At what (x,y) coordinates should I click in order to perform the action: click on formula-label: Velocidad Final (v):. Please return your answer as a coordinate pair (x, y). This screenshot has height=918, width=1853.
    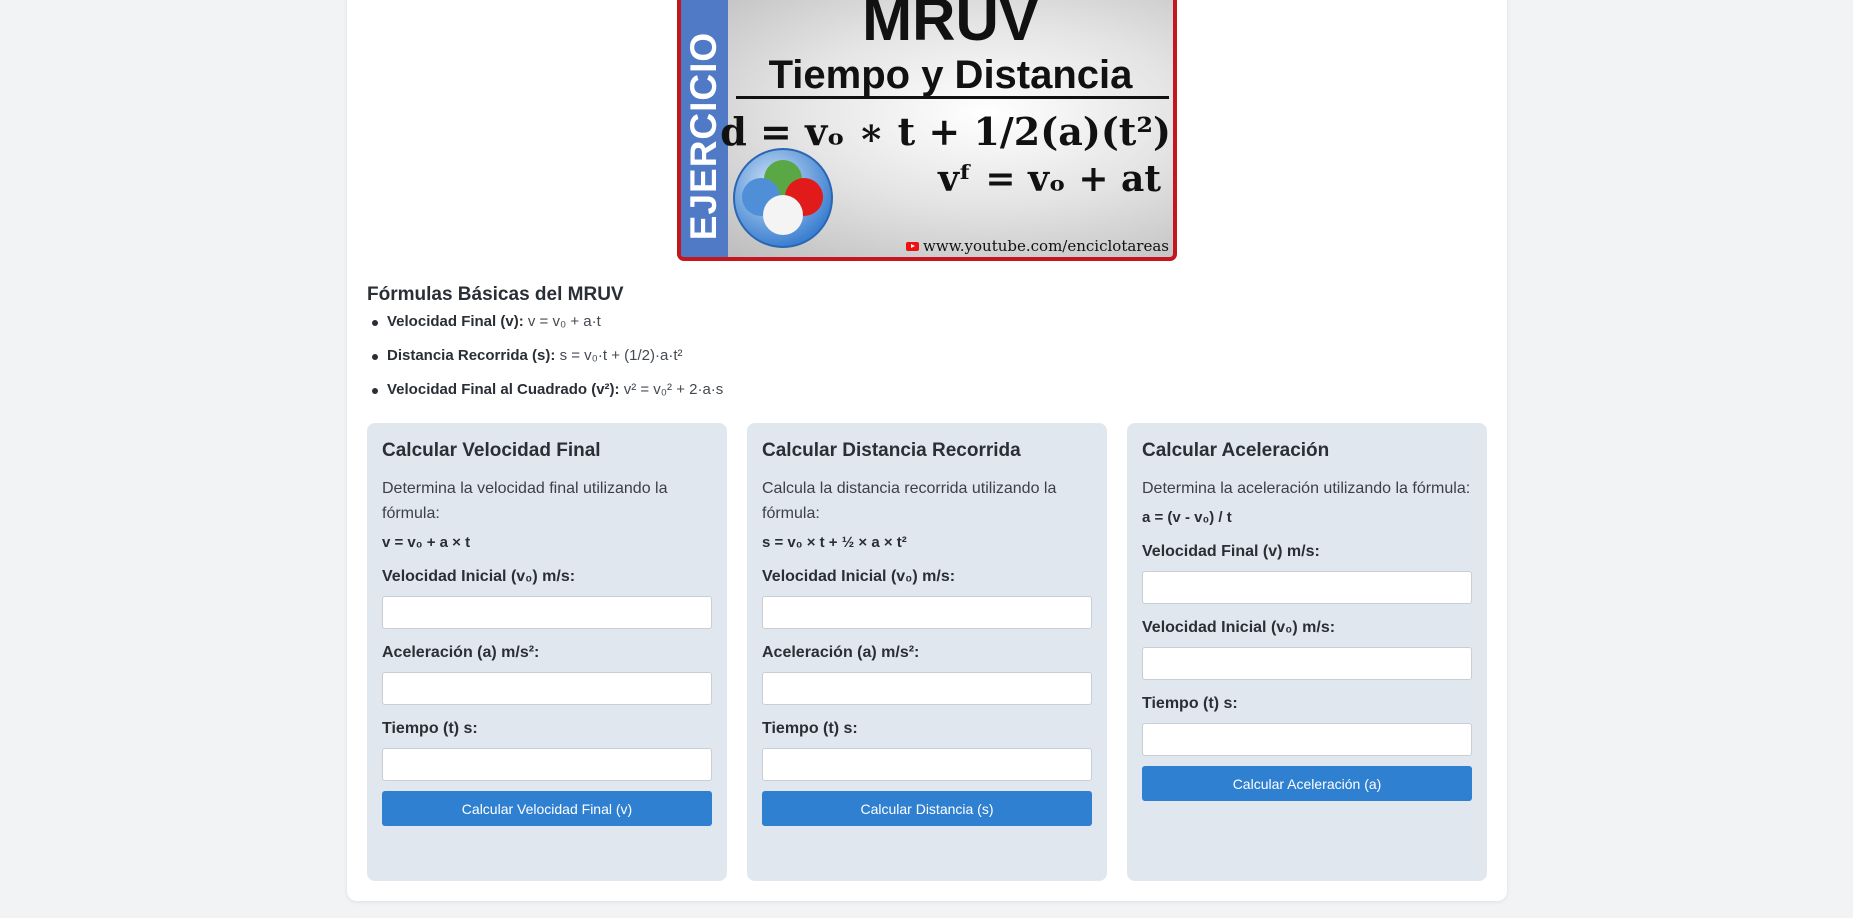
    Looking at the image, I should click on (455, 321).